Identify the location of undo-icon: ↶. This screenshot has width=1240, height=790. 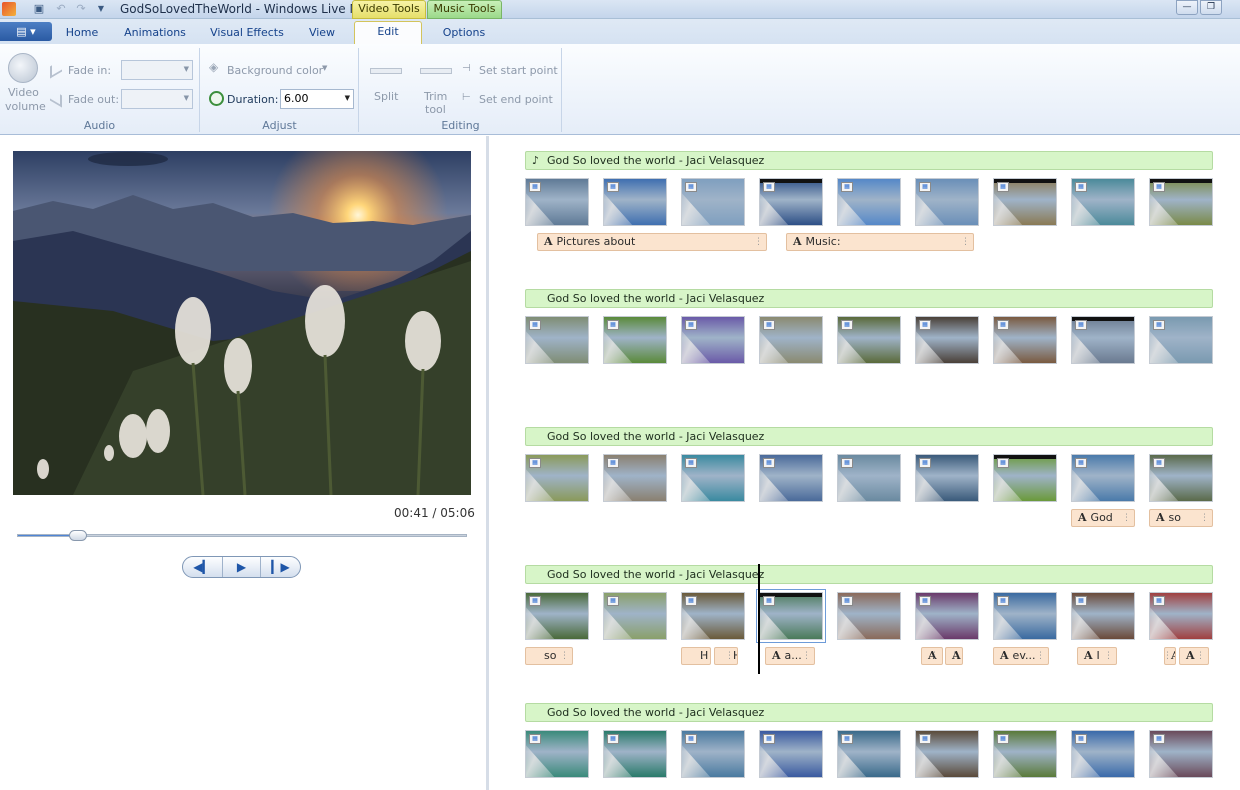
(61, 9).